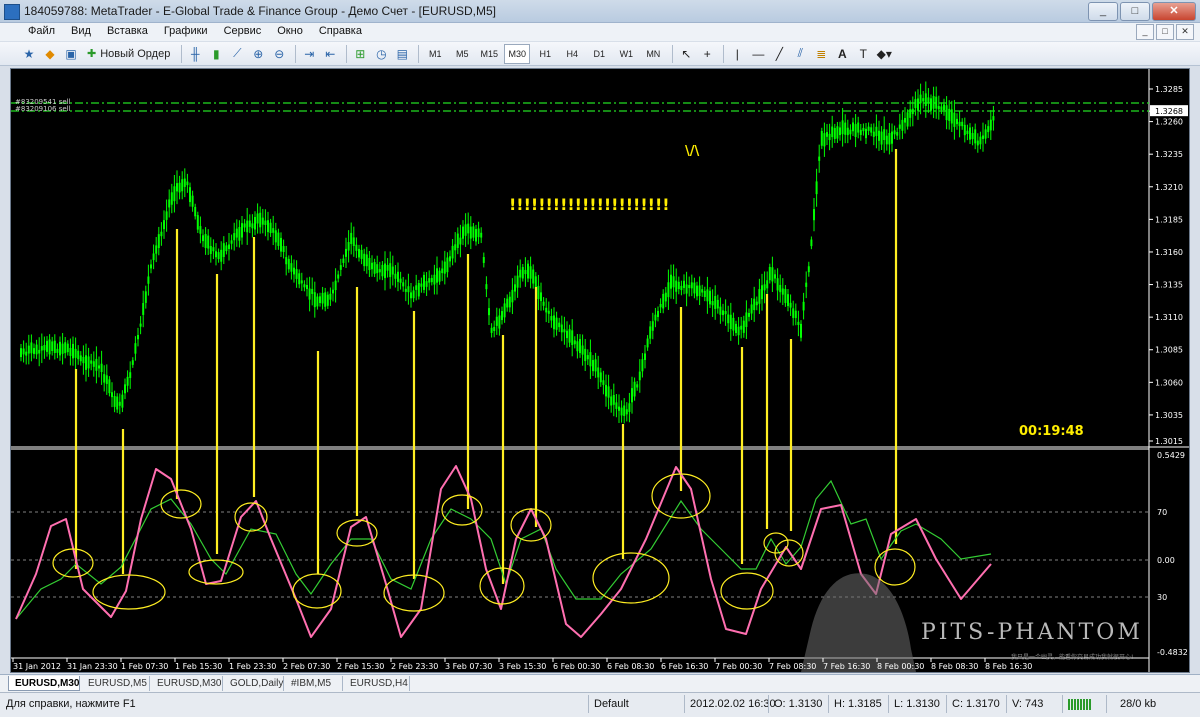 The image size is (1200, 717). Describe the element at coordinates (37, 666) in the screenshot. I see `time-label: 31 Jan 2012` at that location.